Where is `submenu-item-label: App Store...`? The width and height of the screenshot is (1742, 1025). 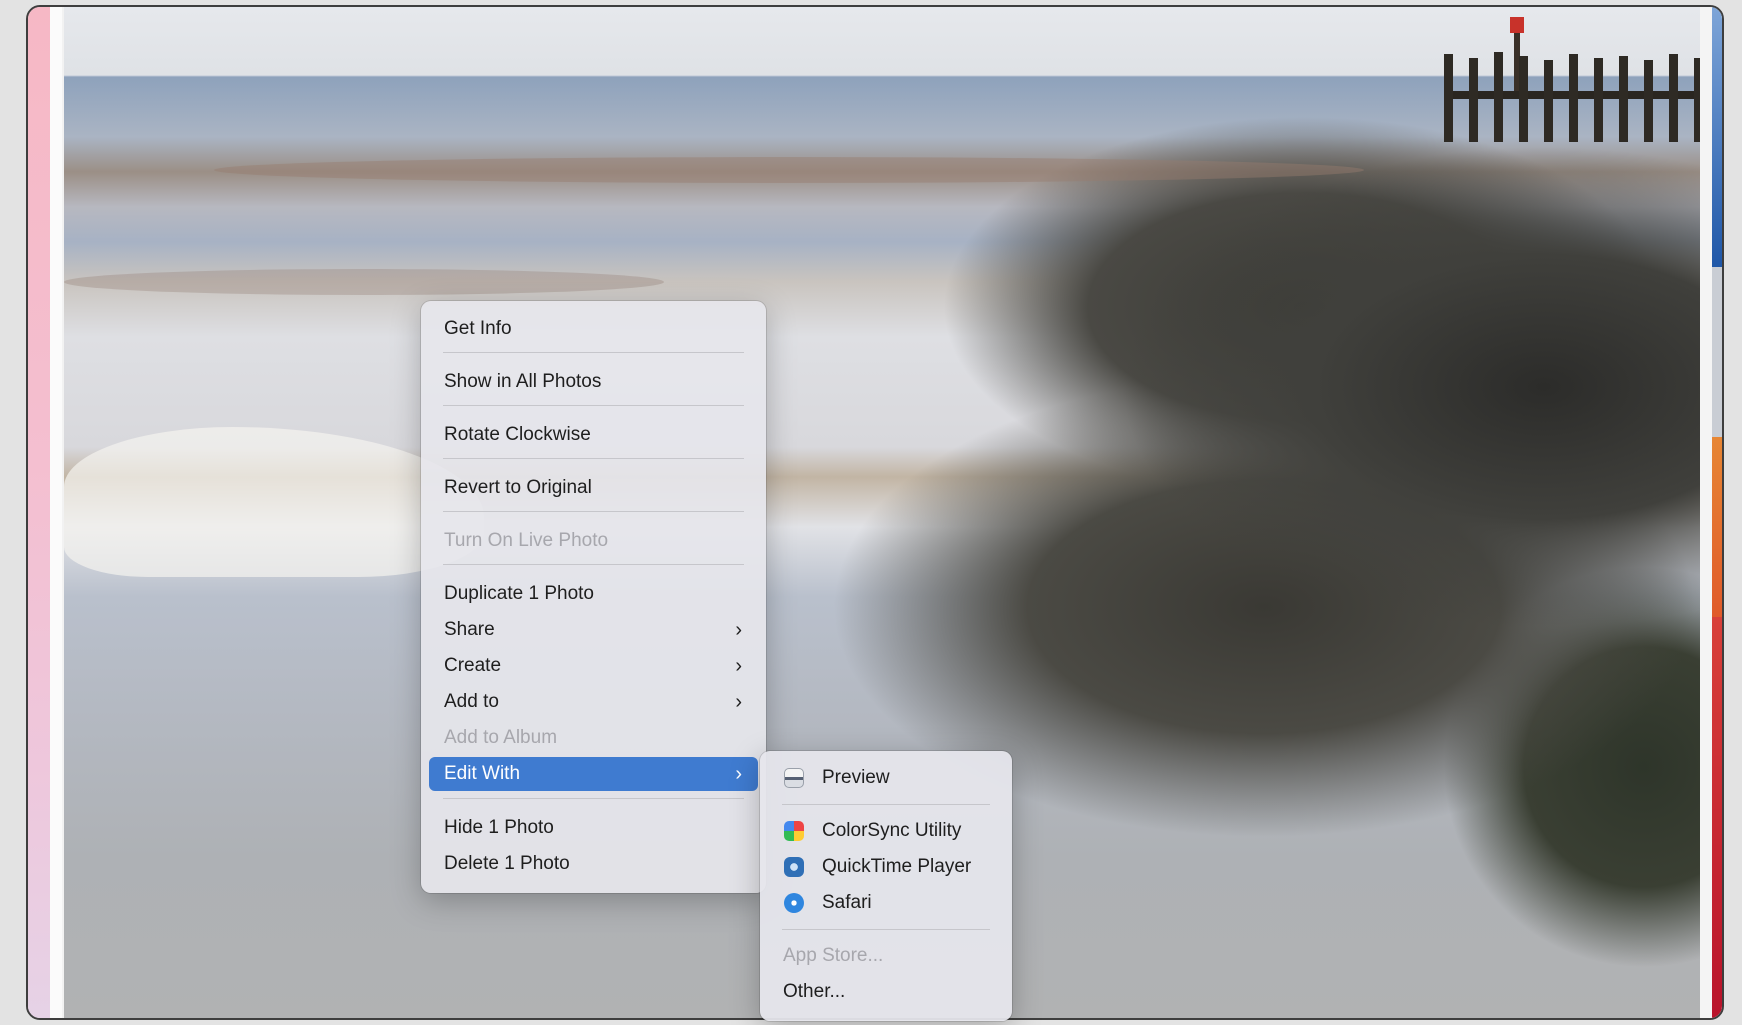
submenu-item-label: App Store... is located at coordinates (833, 955).